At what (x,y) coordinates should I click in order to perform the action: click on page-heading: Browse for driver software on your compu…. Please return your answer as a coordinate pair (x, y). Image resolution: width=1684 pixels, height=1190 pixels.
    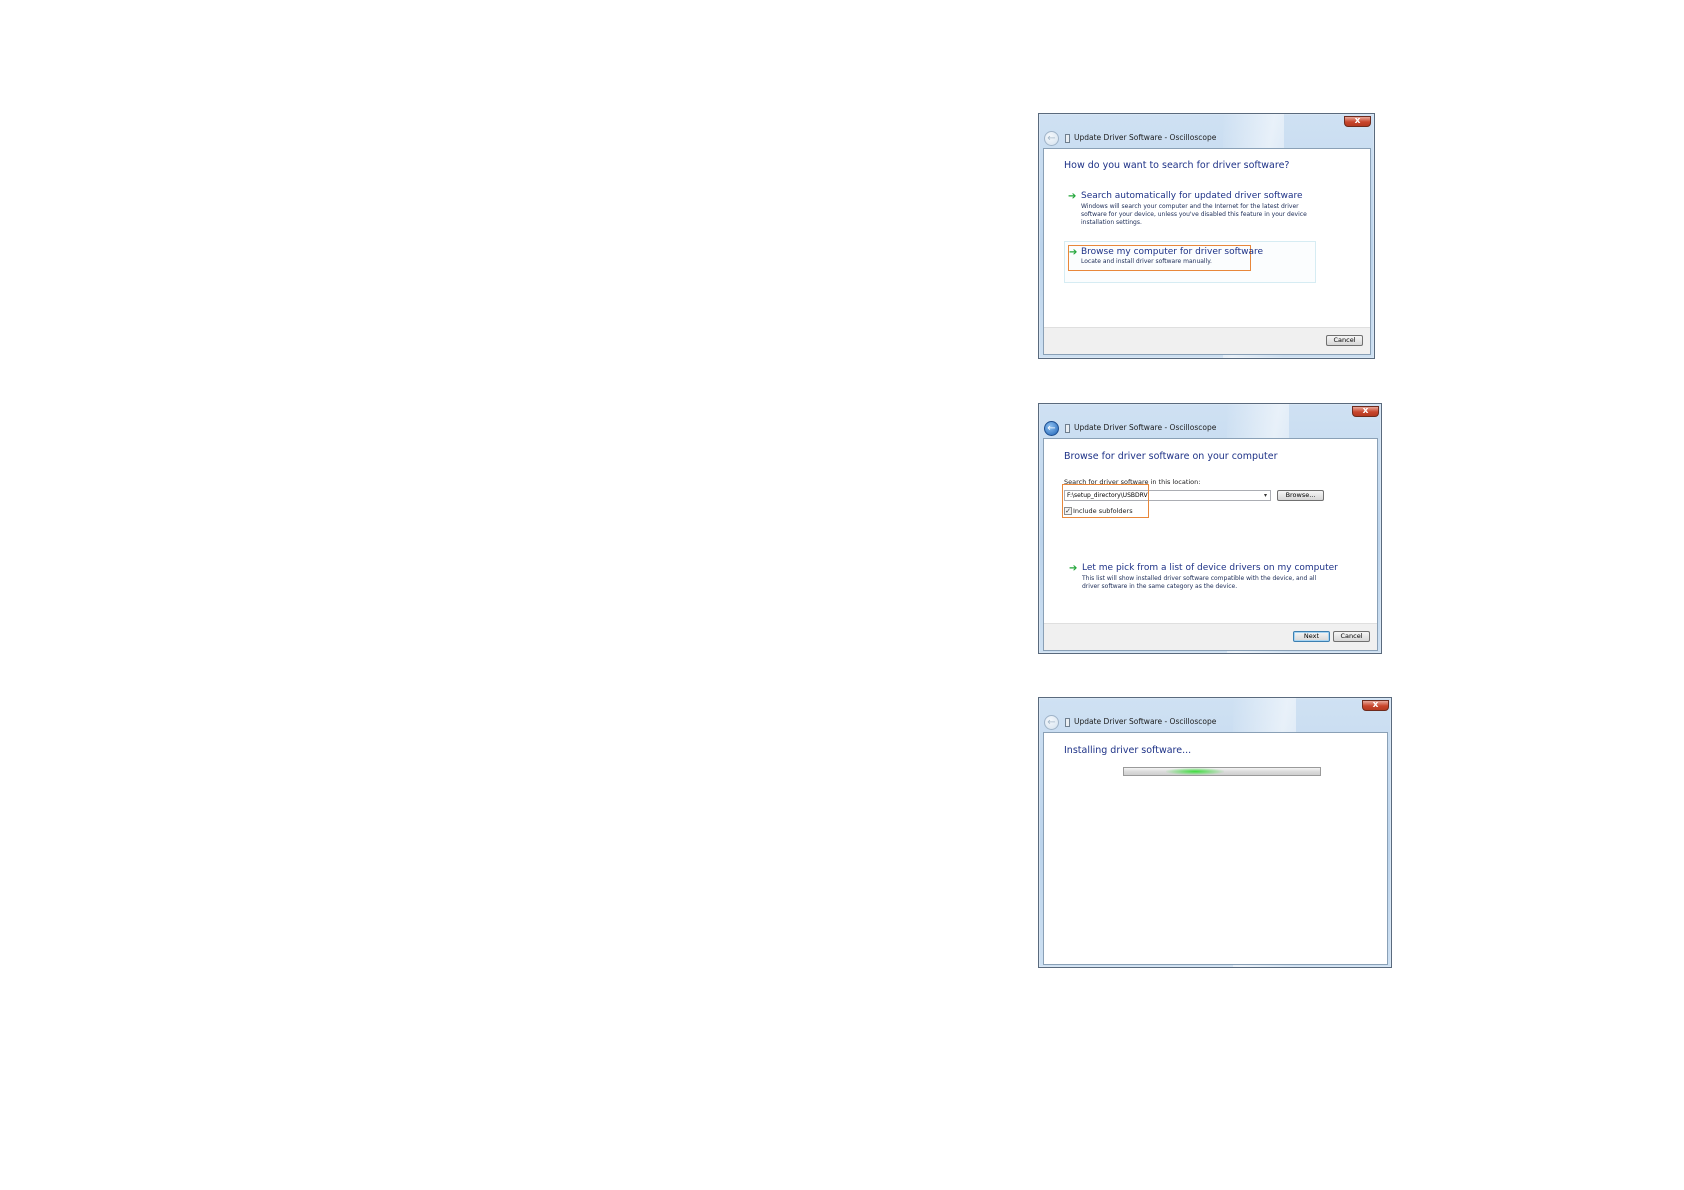
    Looking at the image, I should click on (1171, 456).